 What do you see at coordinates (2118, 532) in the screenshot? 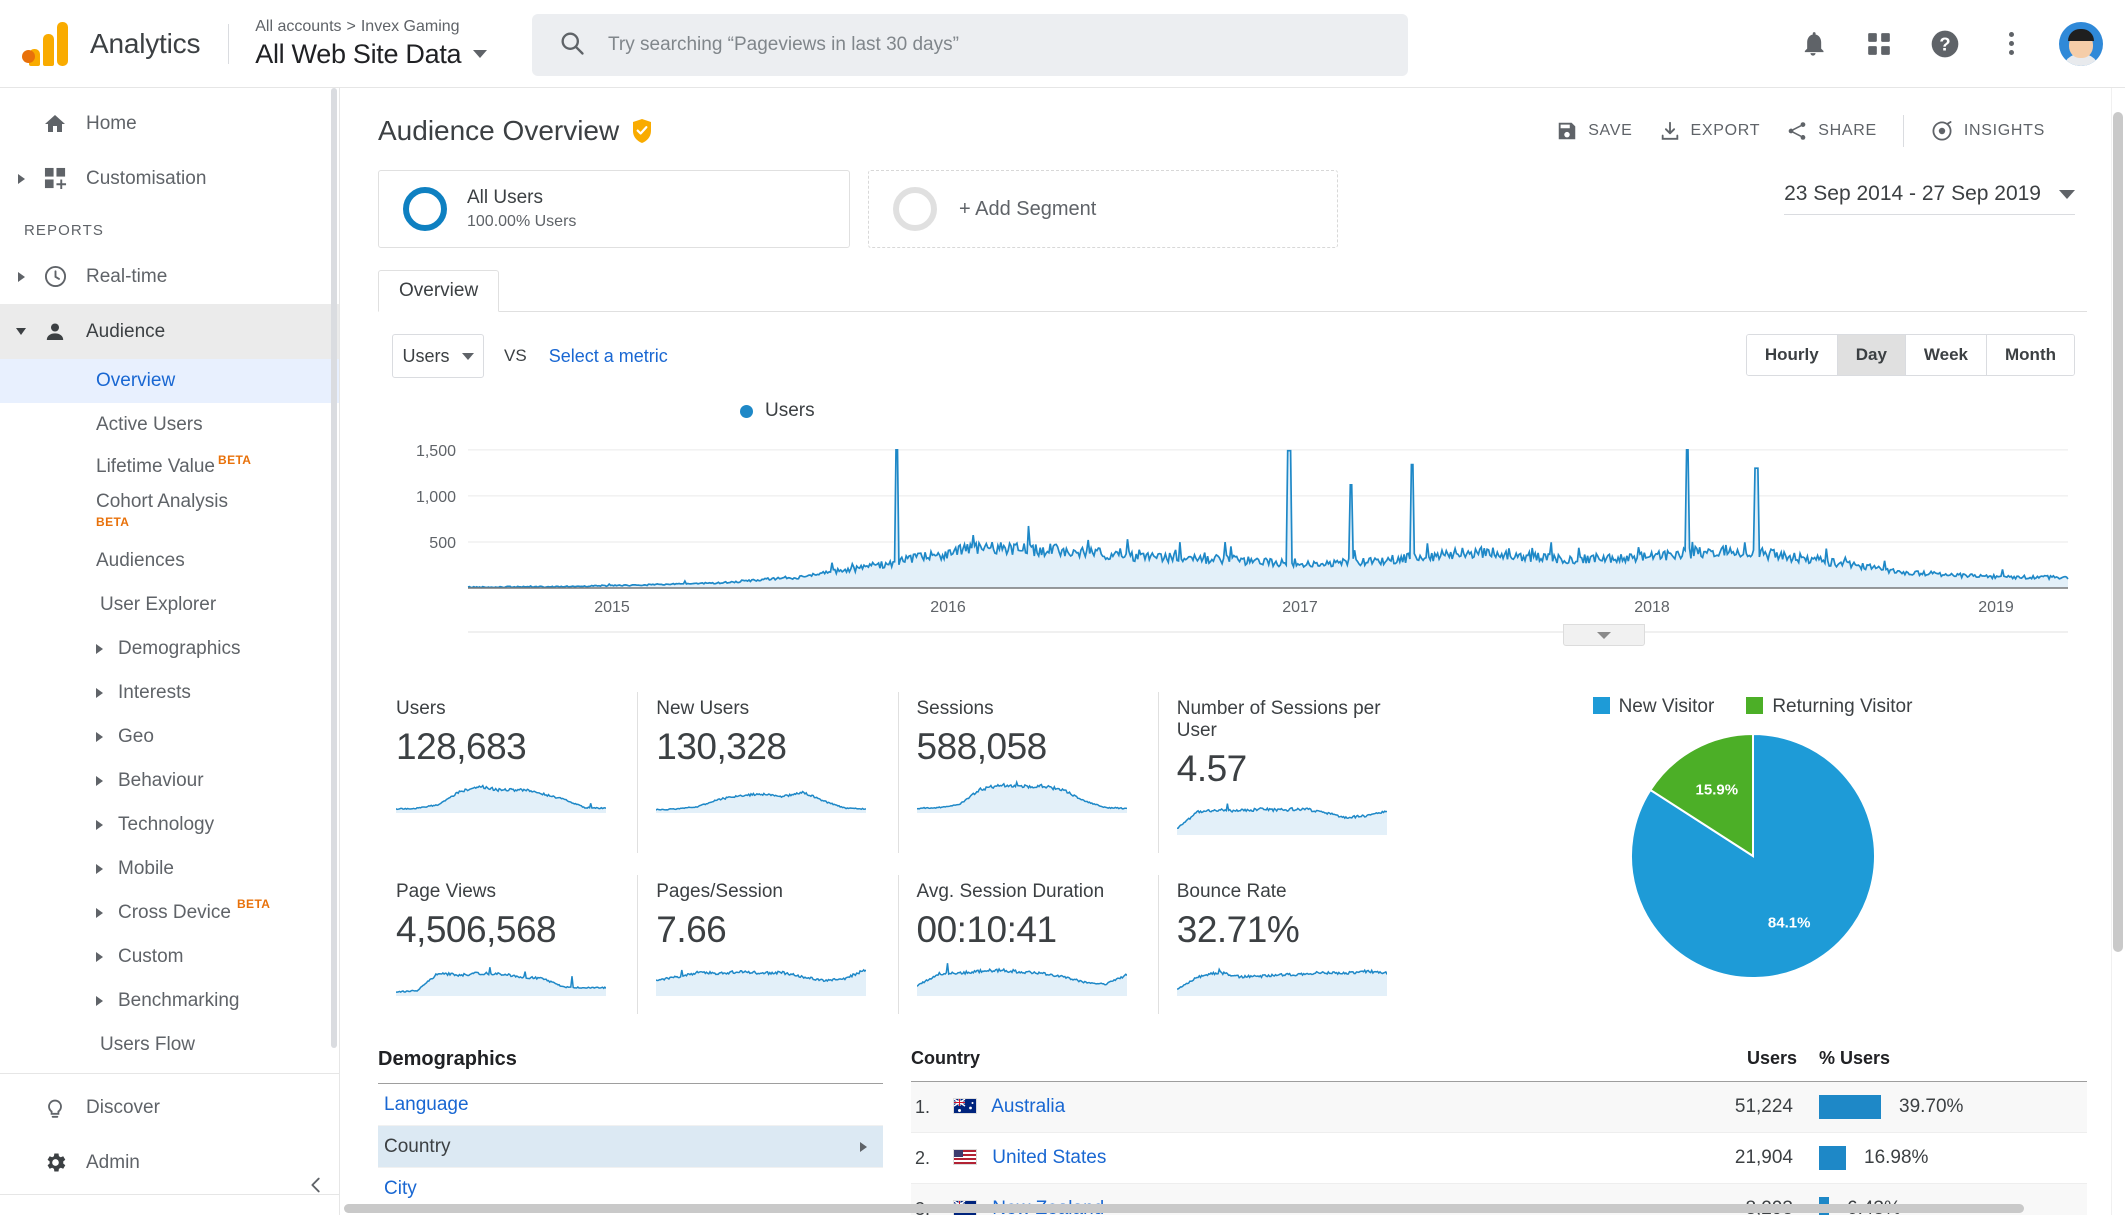
I see `main-scrollbar-thumb` at bounding box center [2118, 532].